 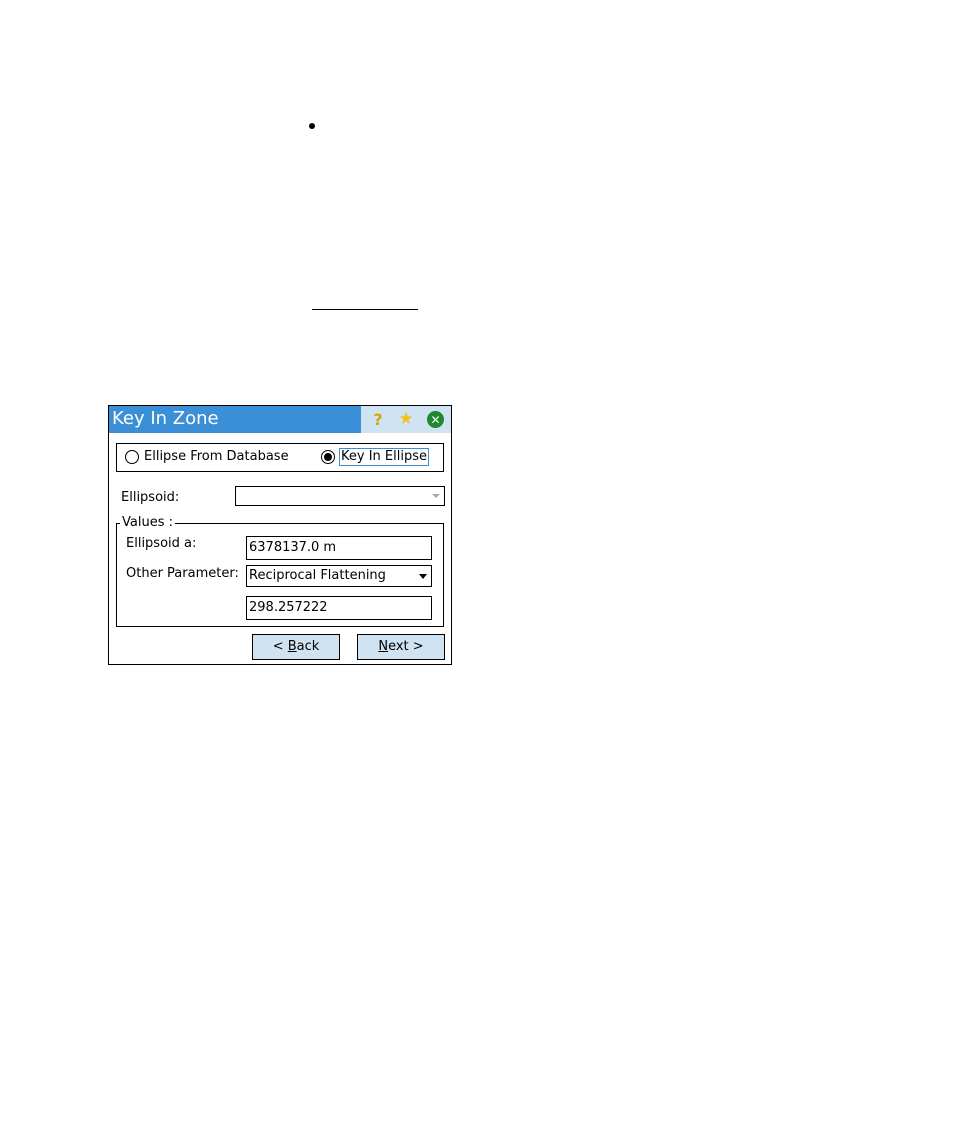 I want to click on ellipsoid-a-input: 6378137.0 m, so click(x=339, y=548).